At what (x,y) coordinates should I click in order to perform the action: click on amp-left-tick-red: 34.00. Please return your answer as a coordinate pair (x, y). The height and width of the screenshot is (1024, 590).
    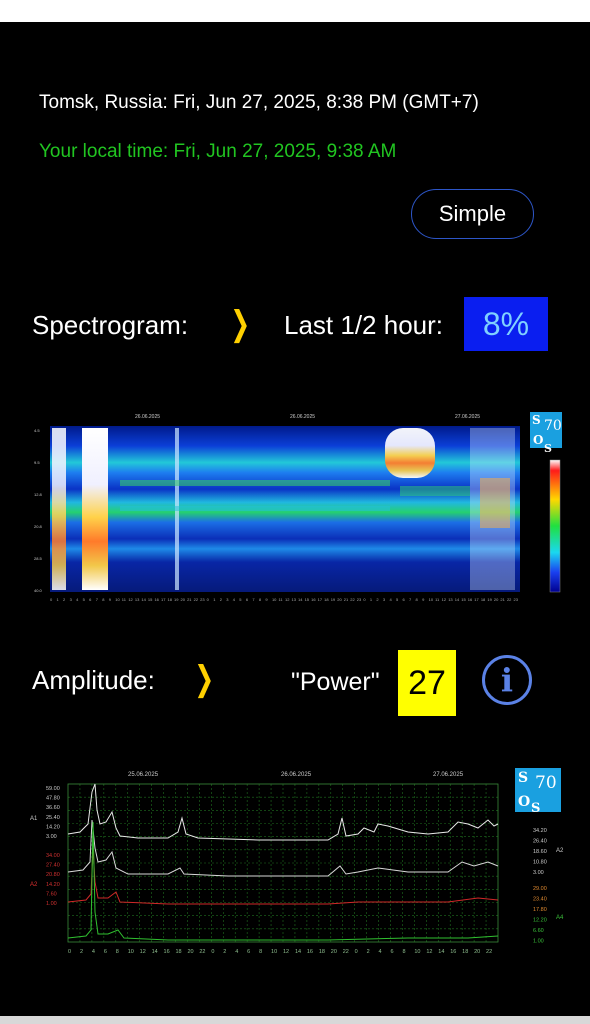
    Looking at the image, I should click on (53, 856).